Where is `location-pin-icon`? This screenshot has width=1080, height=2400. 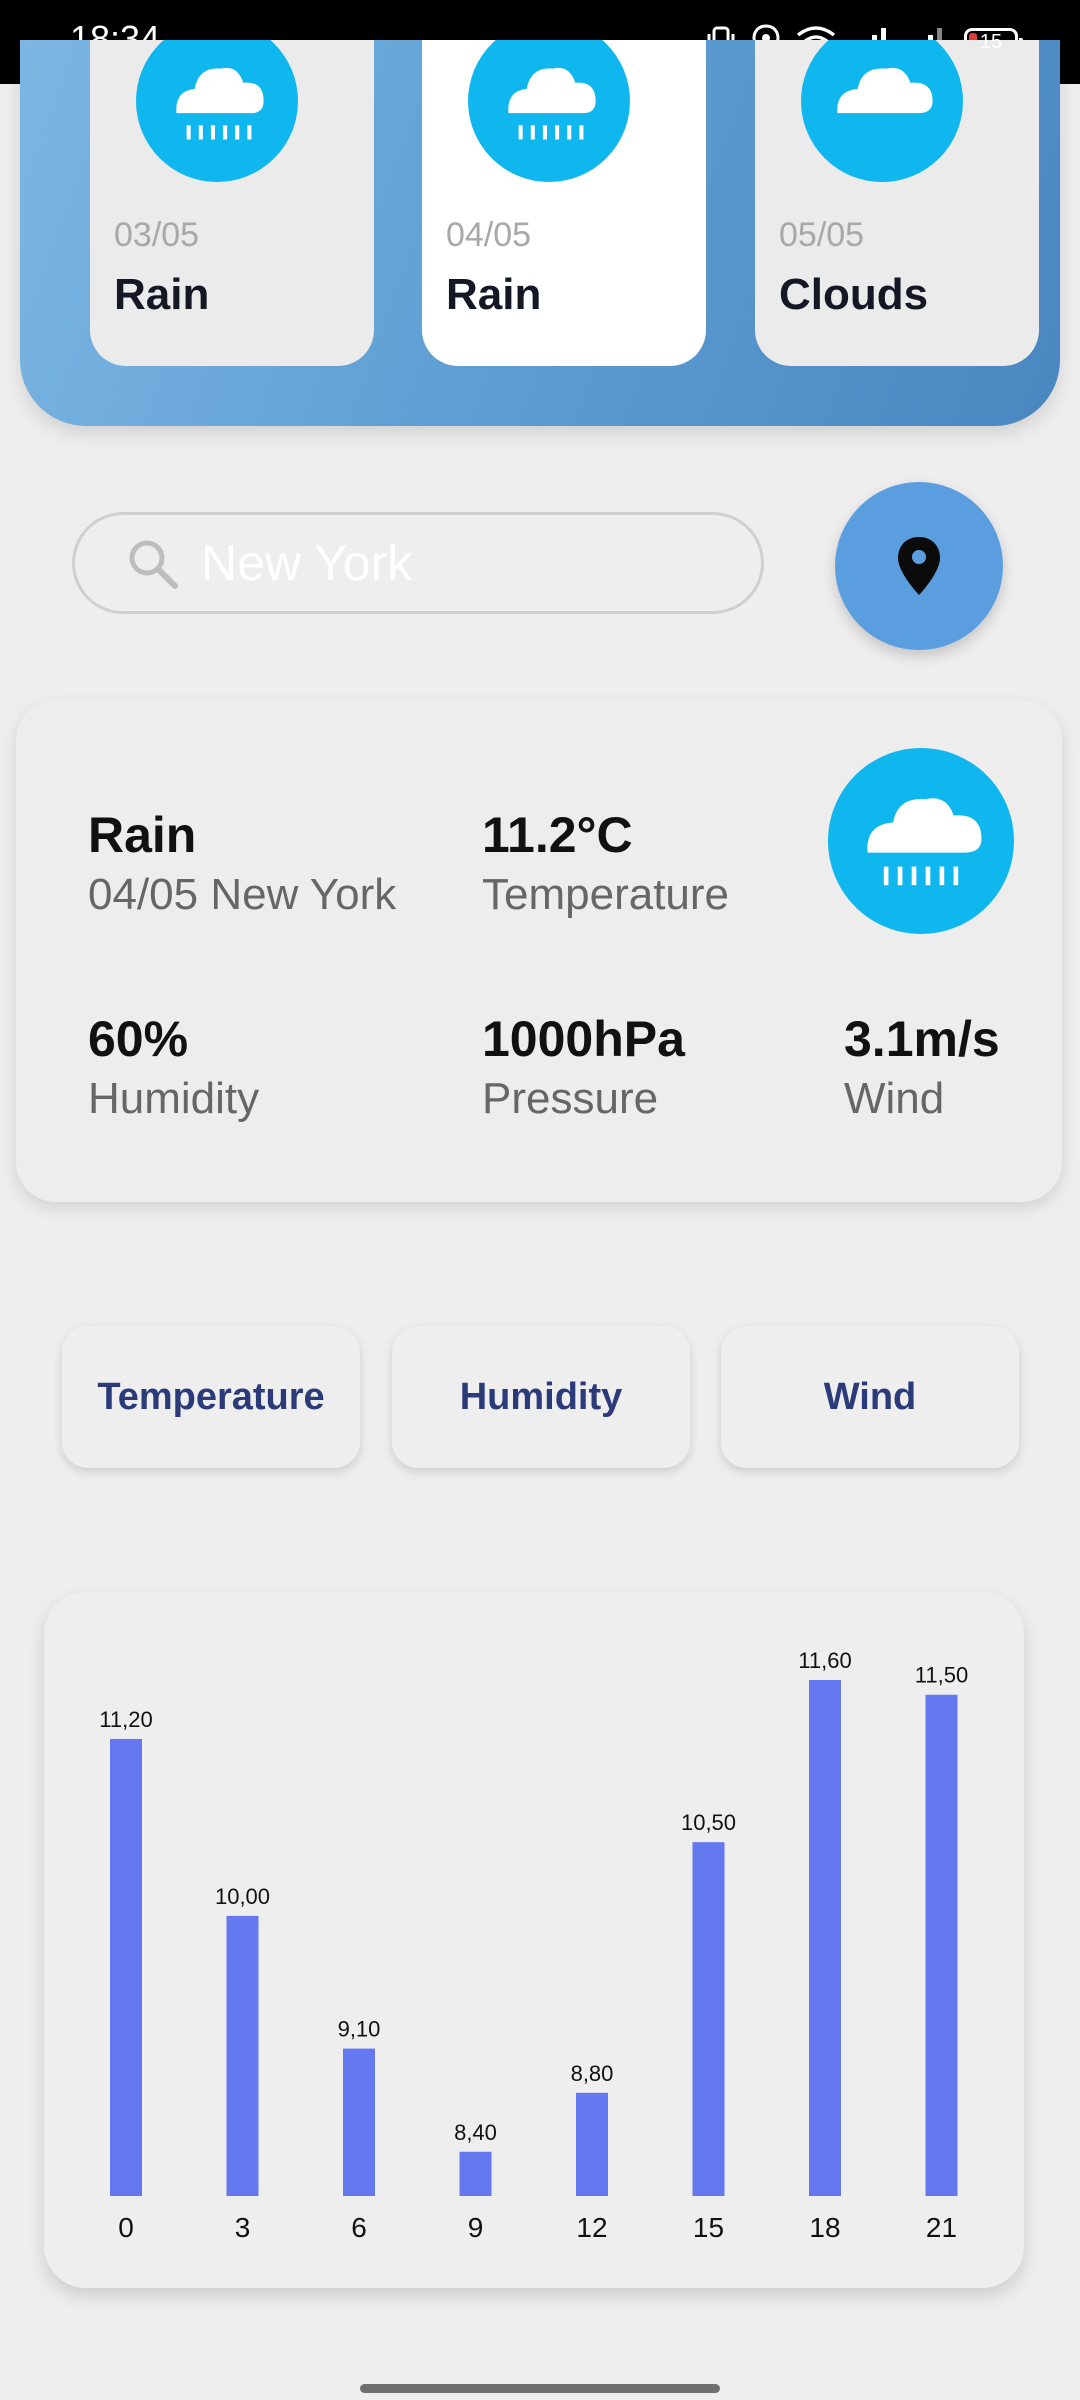 location-pin-icon is located at coordinates (919, 566).